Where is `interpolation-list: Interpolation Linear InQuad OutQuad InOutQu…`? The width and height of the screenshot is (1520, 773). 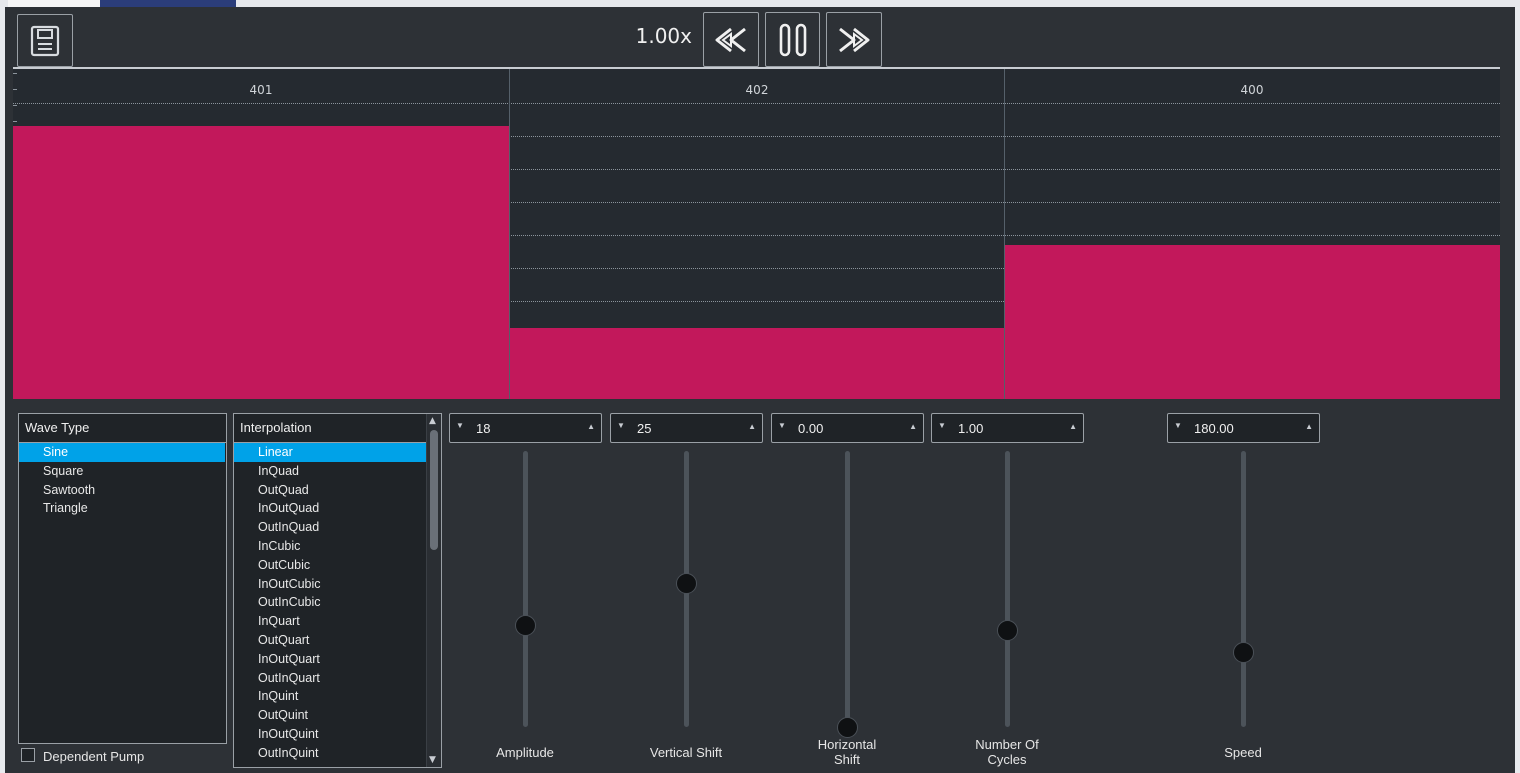
interpolation-list: Interpolation Linear InQuad OutQuad InOutQu… is located at coordinates (337, 590).